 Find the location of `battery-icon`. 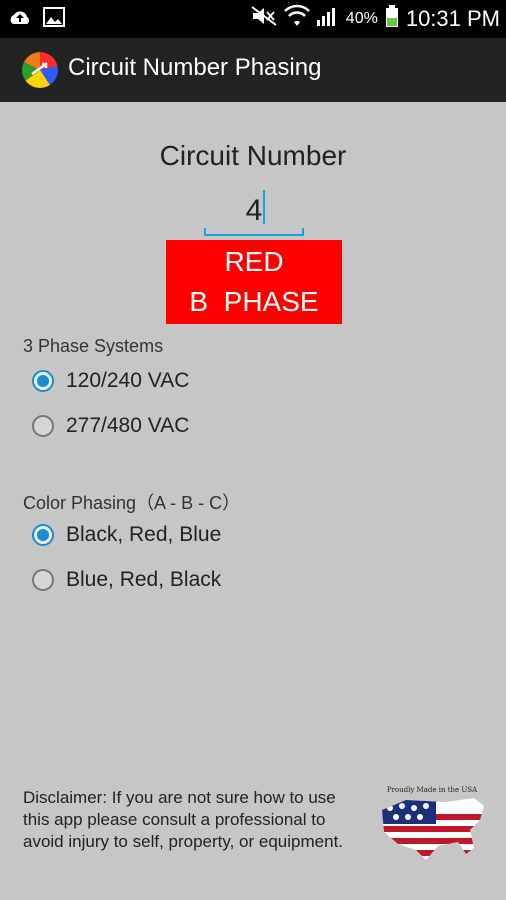

battery-icon is located at coordinates (392, 19).